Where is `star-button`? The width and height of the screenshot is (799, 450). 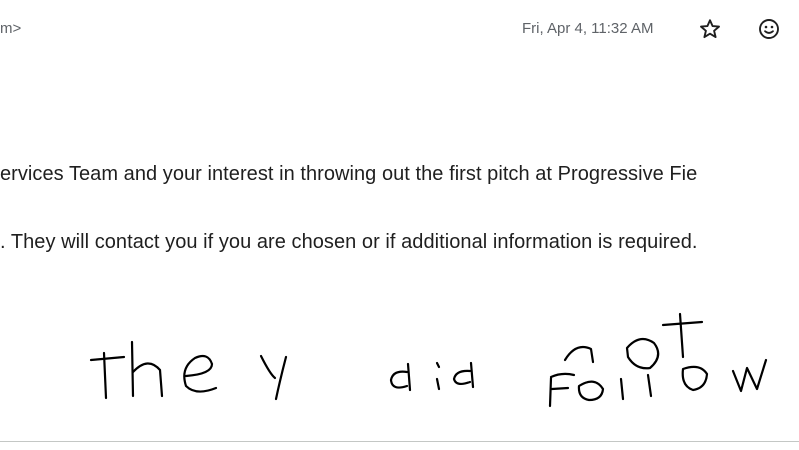
star-button is located at coordinates (710, 29).